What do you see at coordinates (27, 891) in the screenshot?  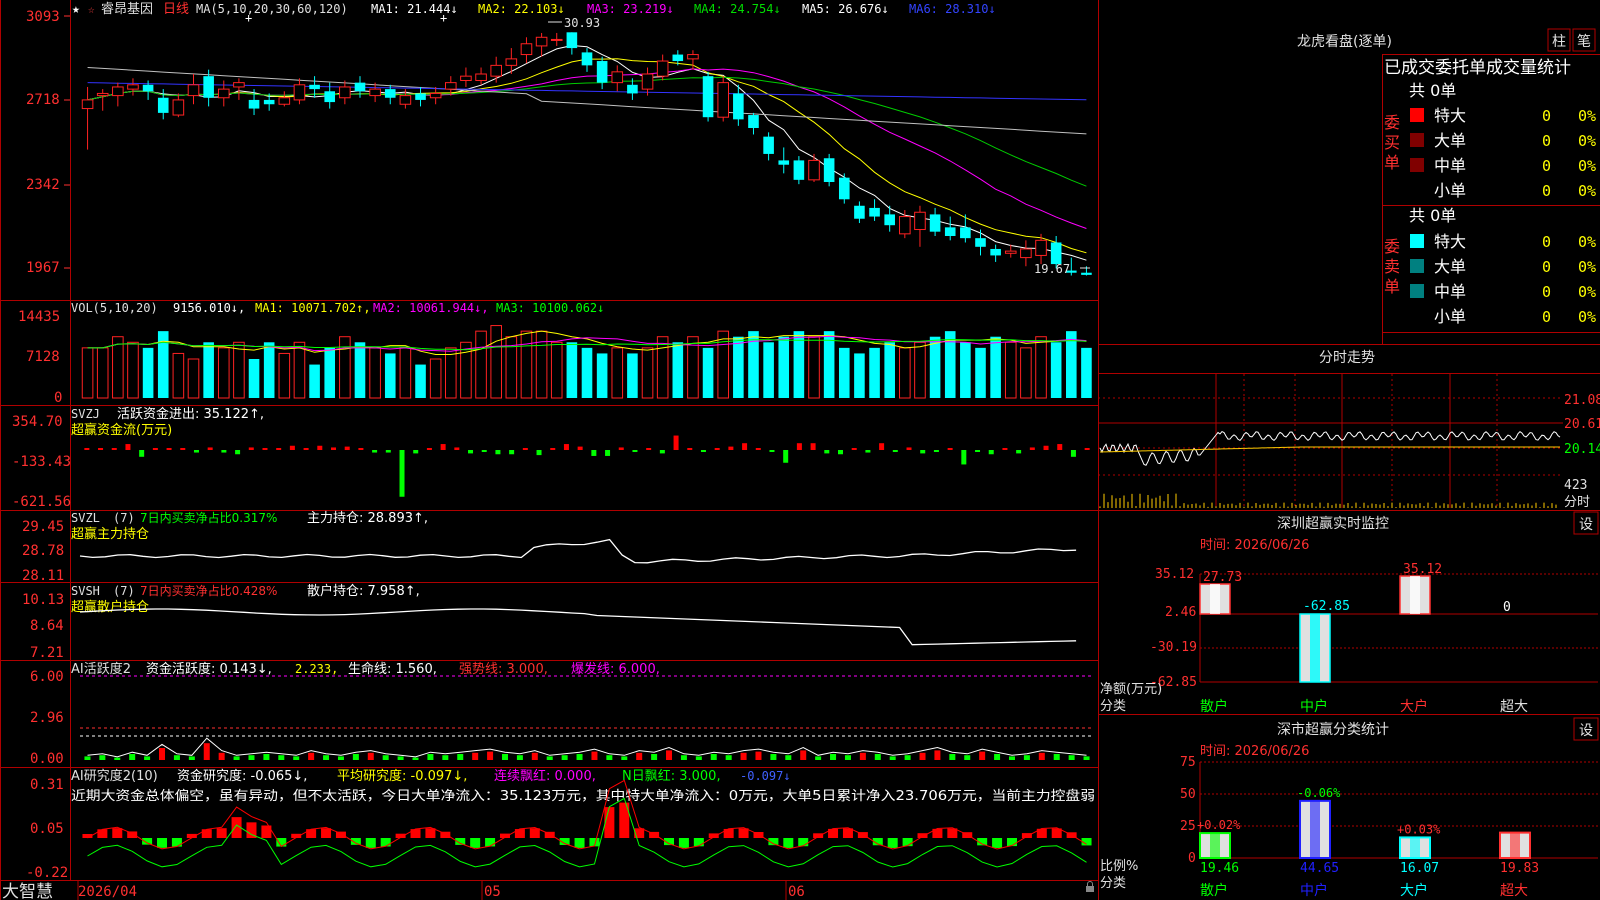 I see `brand-logo: 大智慧` at bounding box center [27, 891].